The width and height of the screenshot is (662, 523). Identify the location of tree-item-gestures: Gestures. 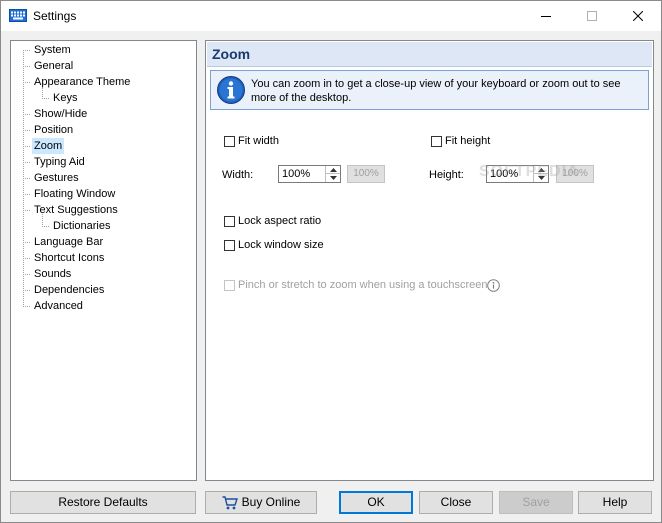
(56, 178).